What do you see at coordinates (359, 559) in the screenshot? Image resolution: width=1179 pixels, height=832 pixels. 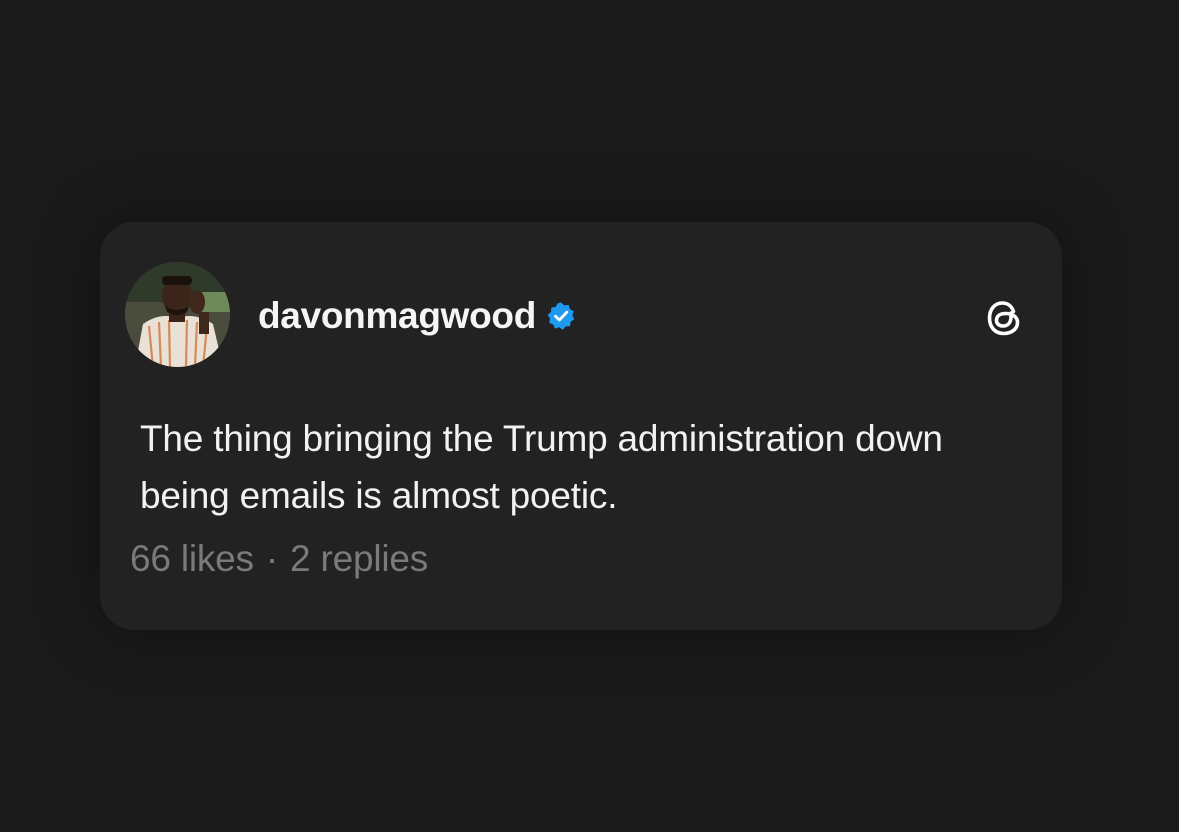 I see `replies-count: 2 replies` at bounding box center [359, 559].